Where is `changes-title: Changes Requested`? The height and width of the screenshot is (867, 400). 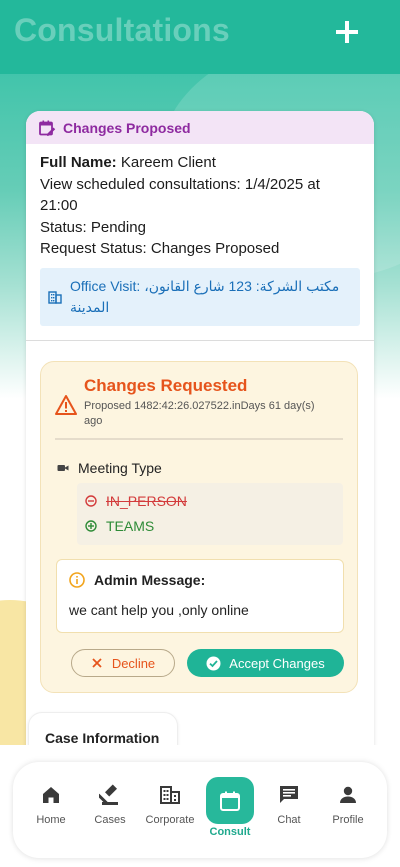 changes-title: Changes Requested is located at coordinates (166, 385).